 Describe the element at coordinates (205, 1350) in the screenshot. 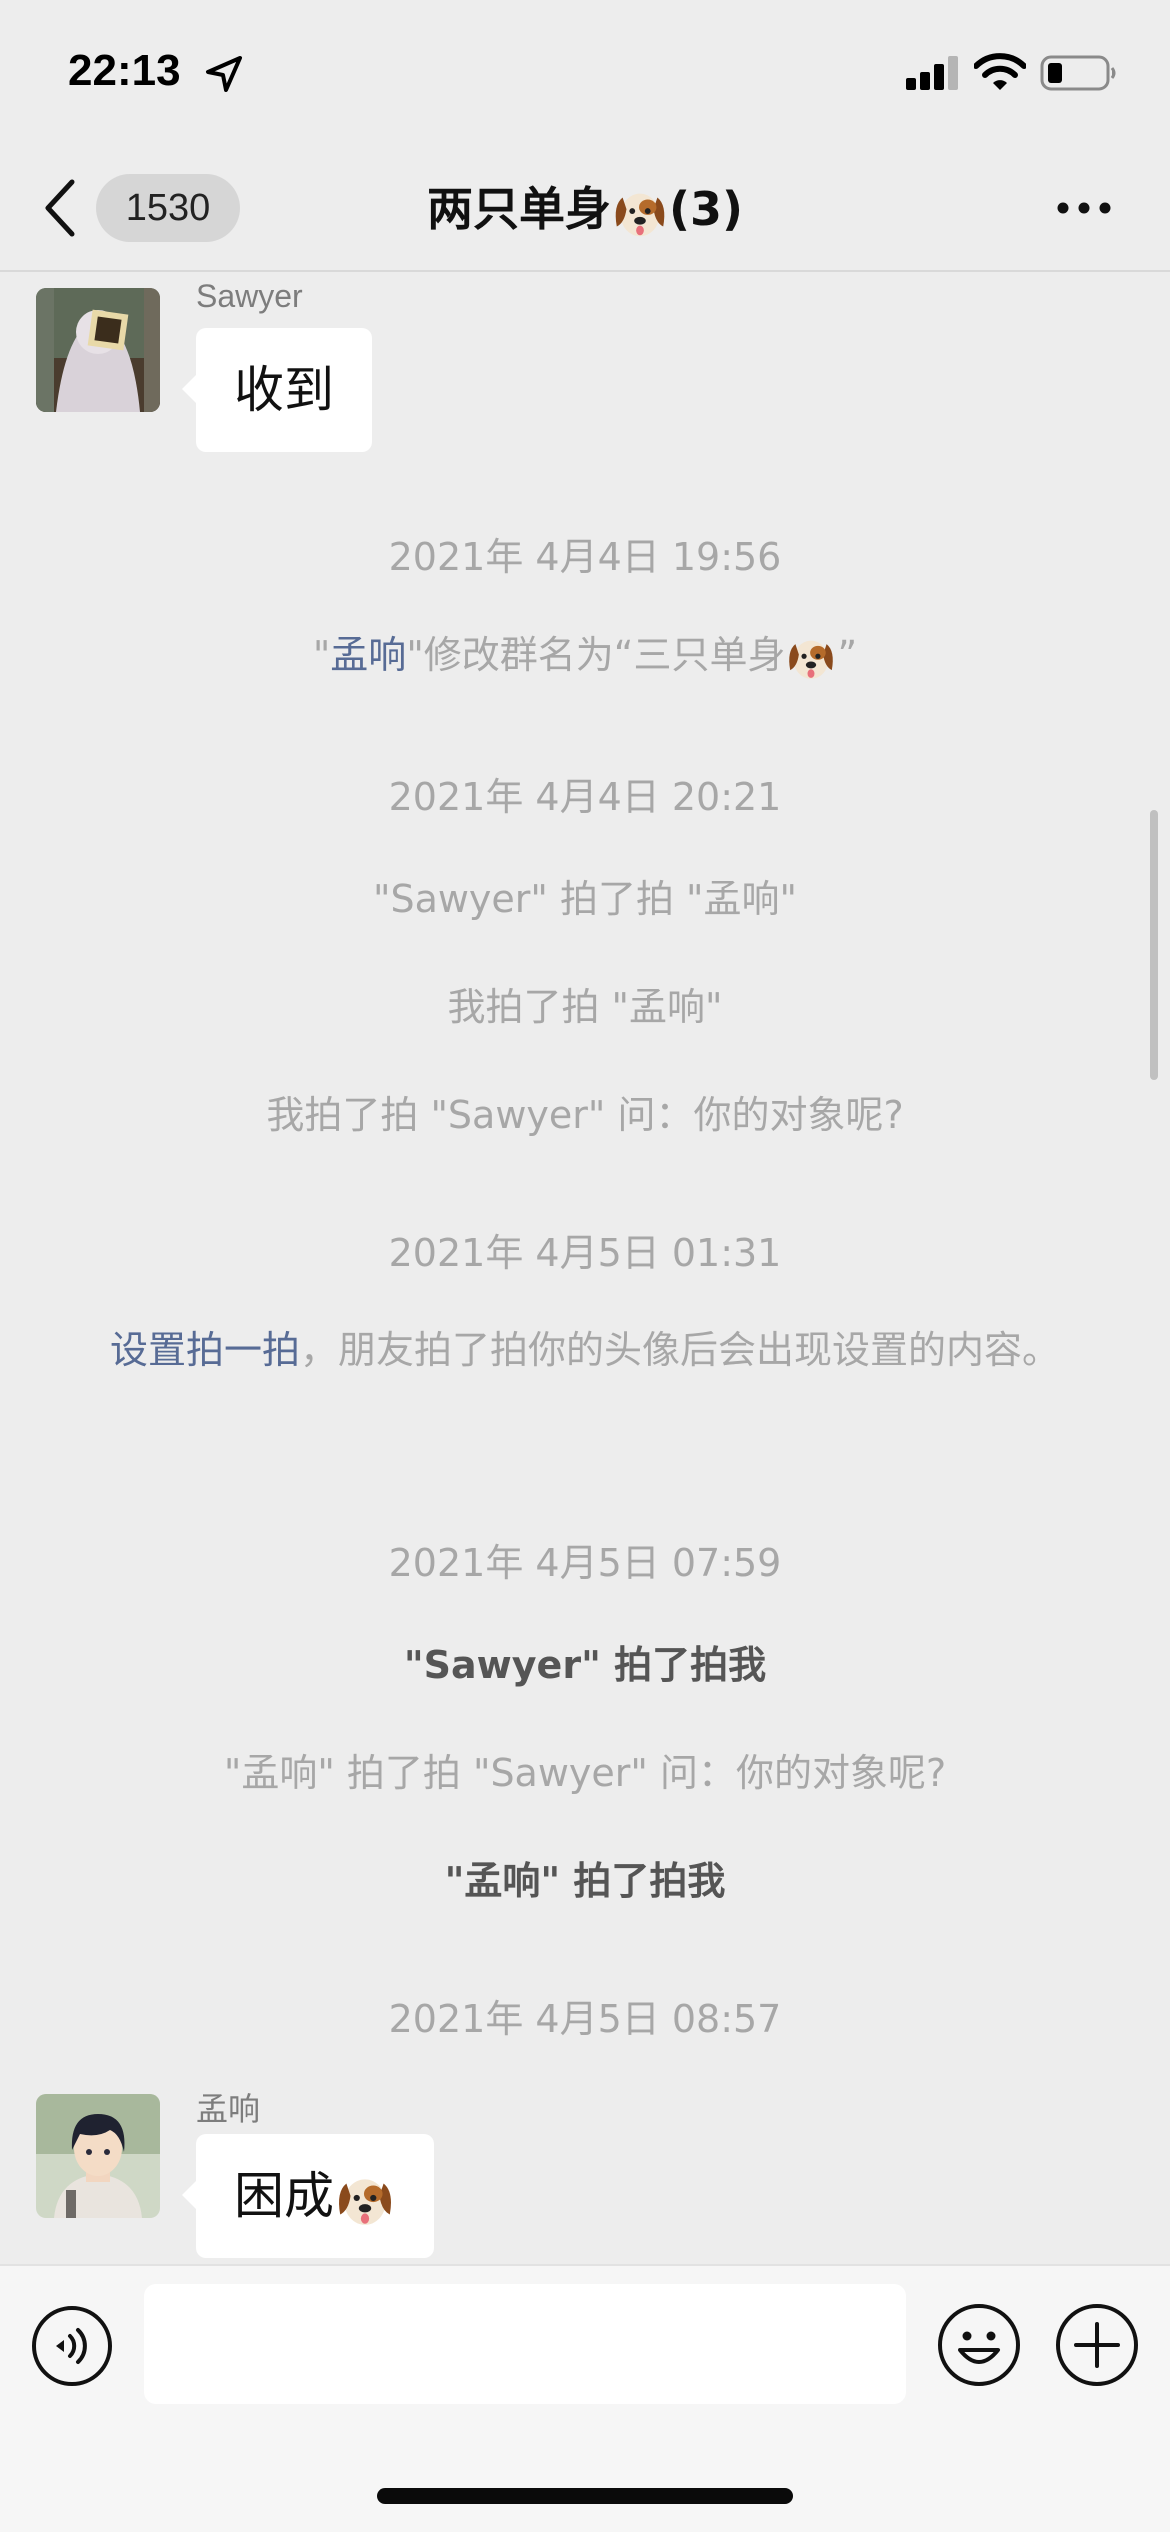

I see `pat-setting-link: 设置拍一拍` at that location.